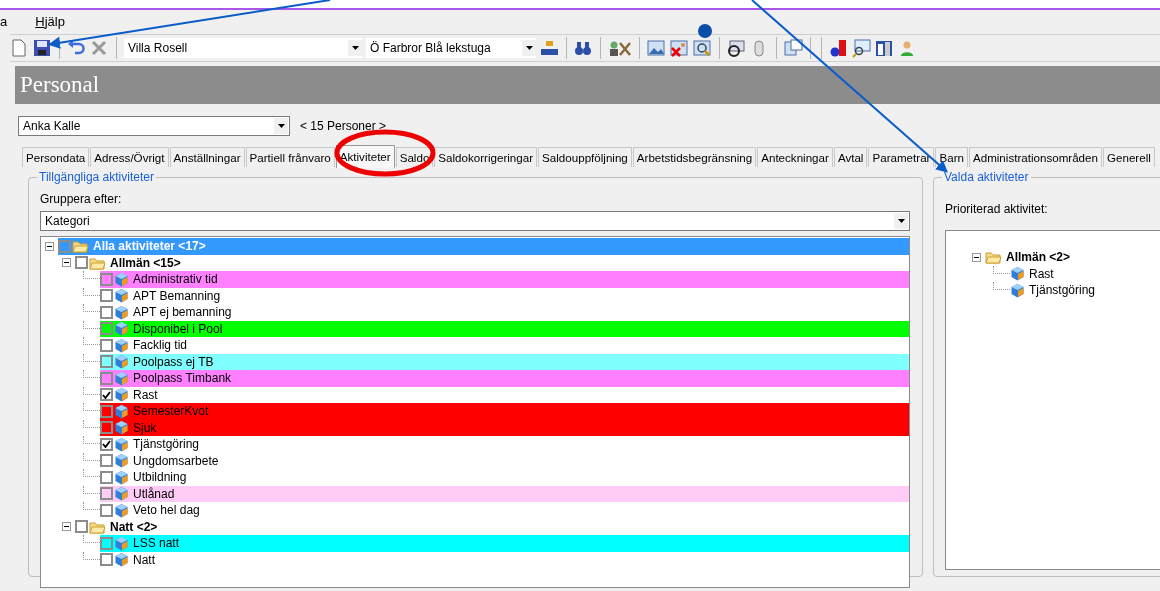  What do you see at coordinates (1035, 157) in the screenshot?
I see `tab: Administrationsområden` at bounding box center [1035, 157].